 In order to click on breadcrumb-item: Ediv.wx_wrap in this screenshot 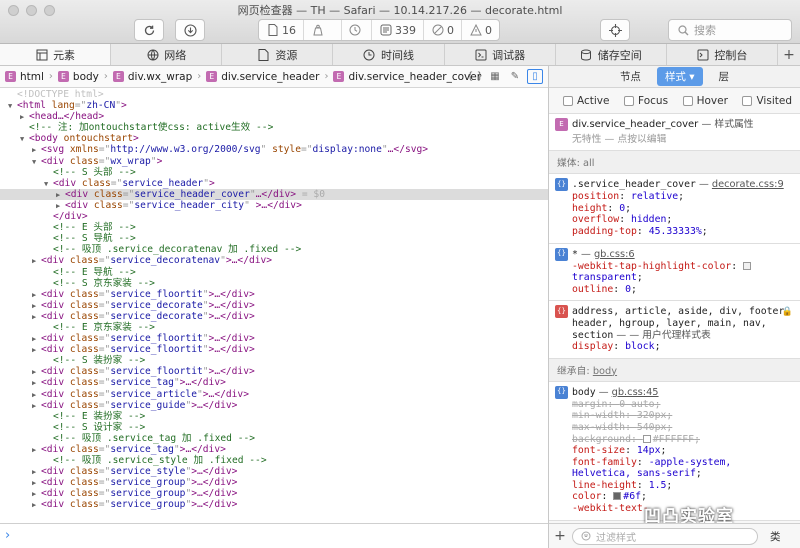, I will do `click(152, 77)`.